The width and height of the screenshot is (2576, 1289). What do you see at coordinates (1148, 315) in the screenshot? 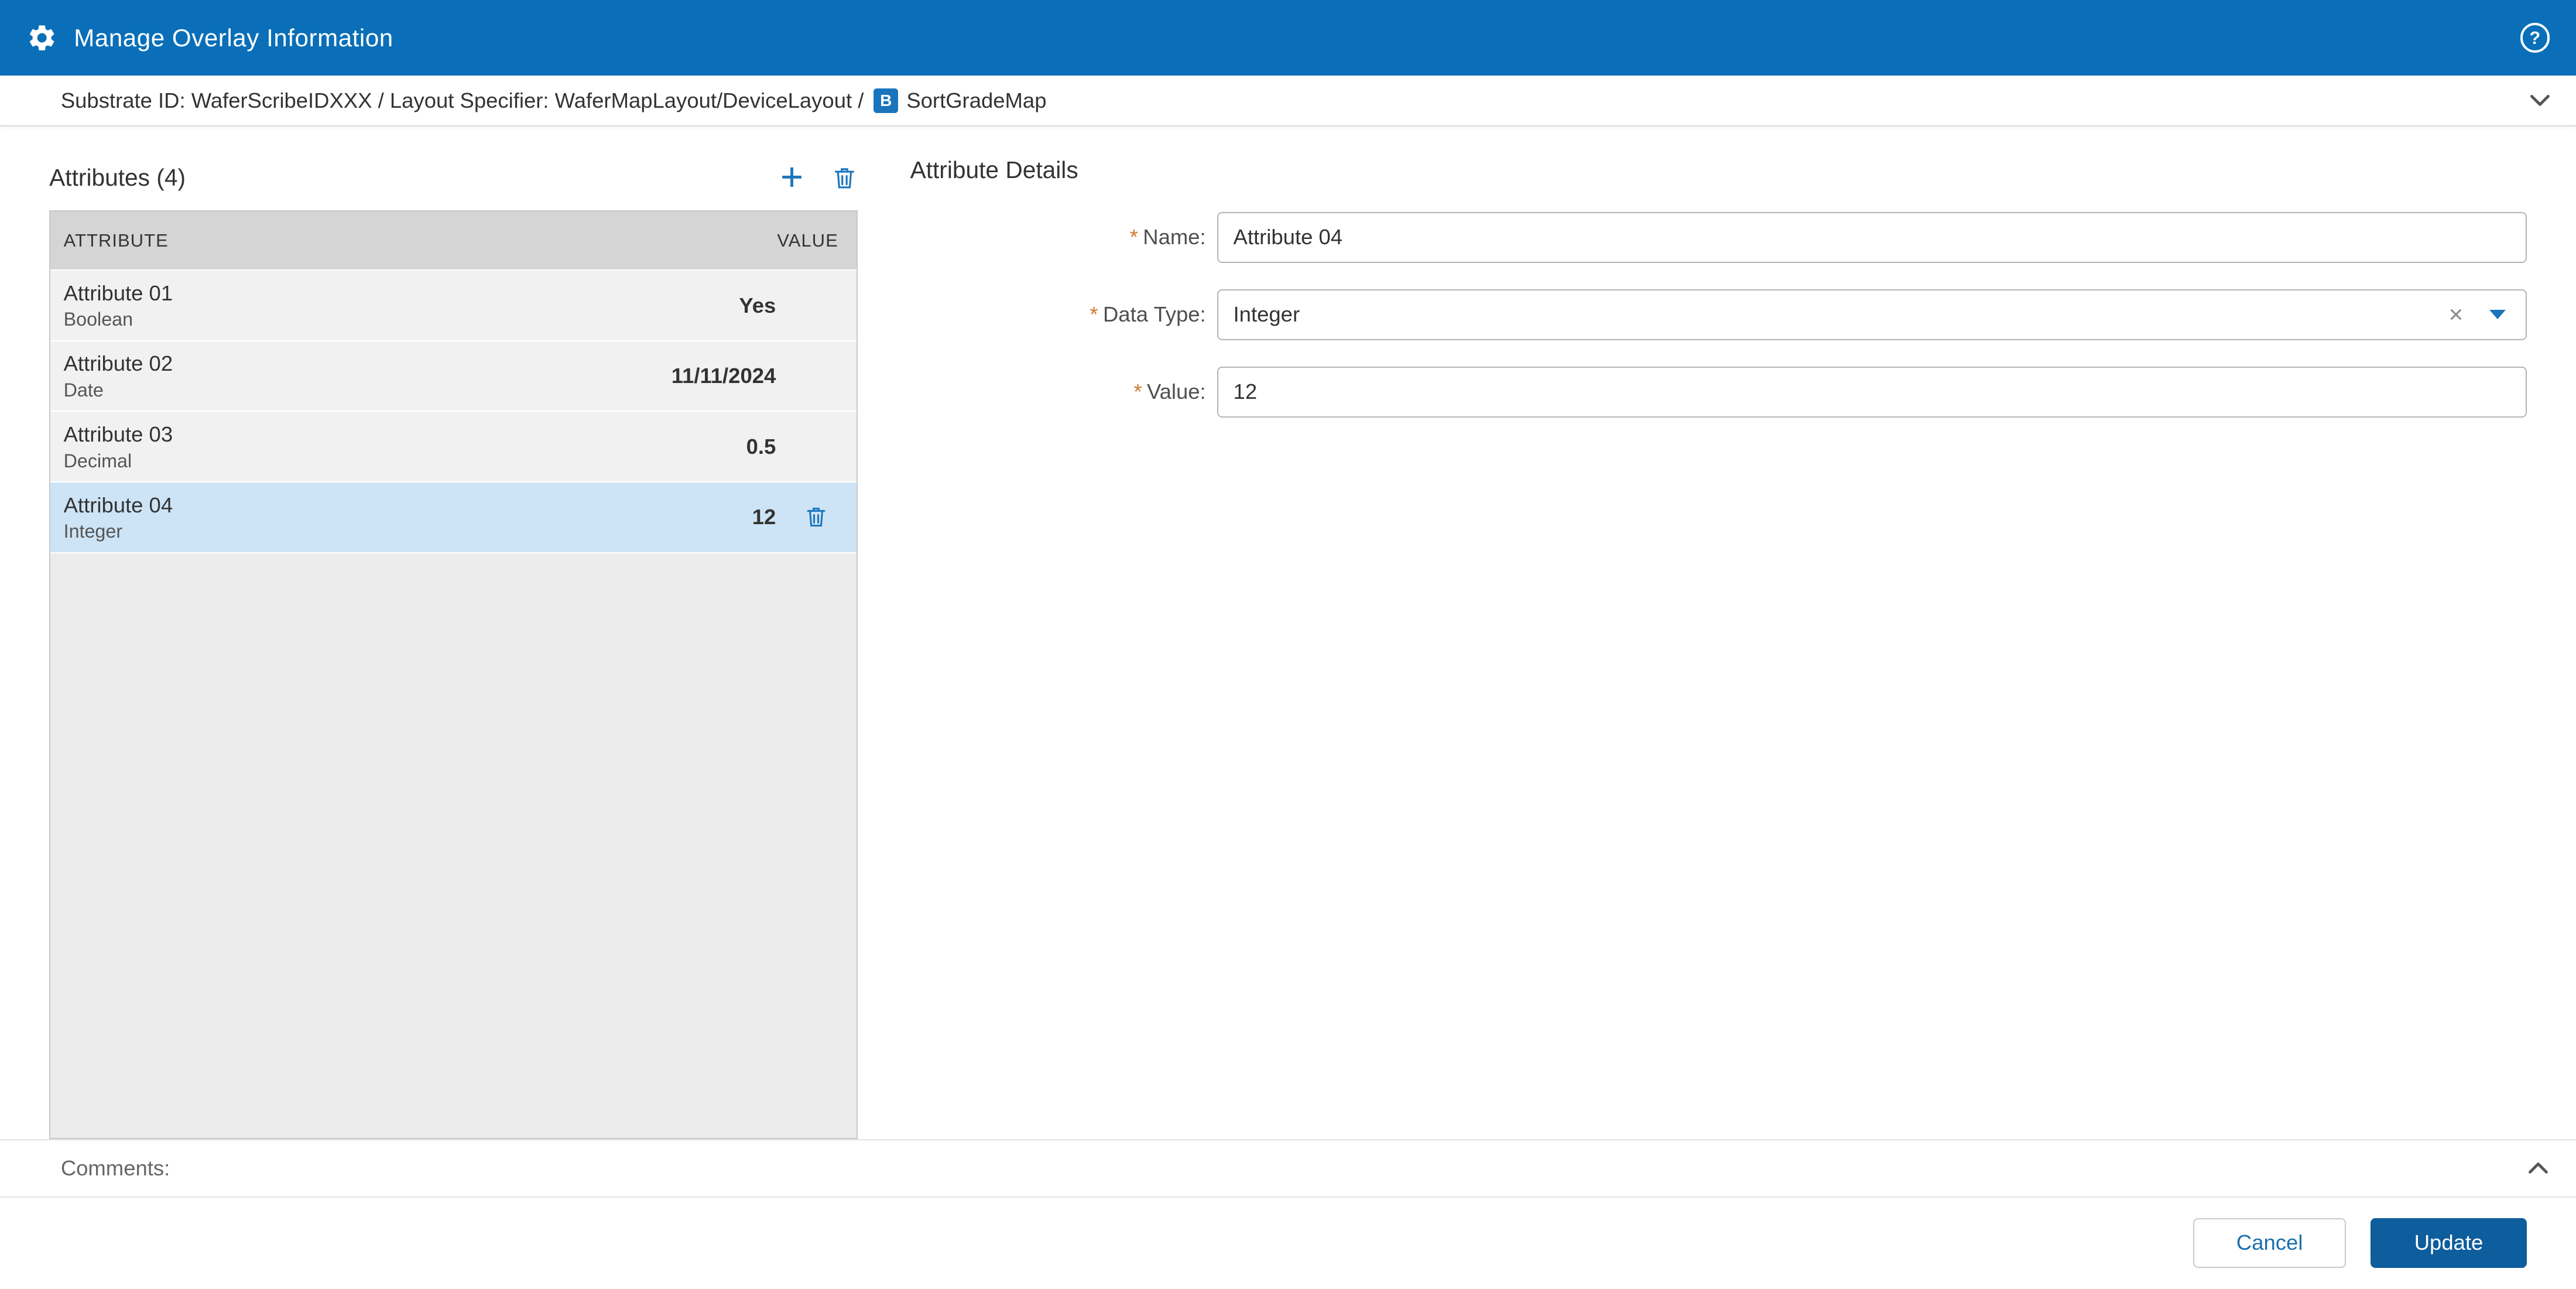
I see `data-type-label: * Data Type:` at bounding box center [1148, 315].